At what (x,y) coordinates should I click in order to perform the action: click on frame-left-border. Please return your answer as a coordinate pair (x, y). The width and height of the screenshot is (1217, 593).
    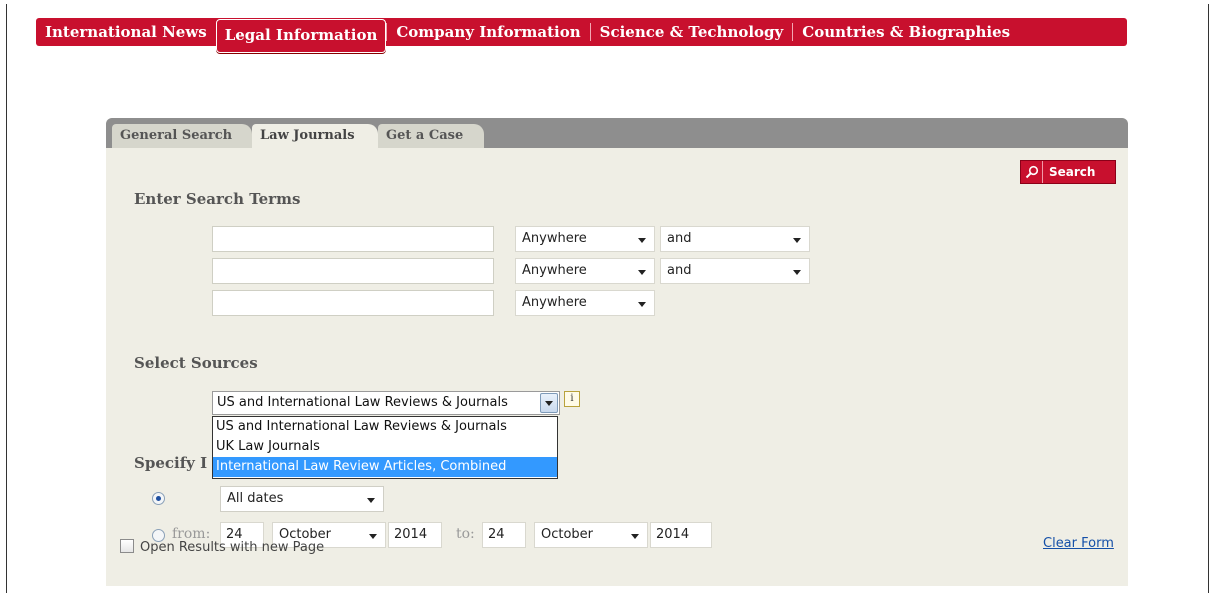
    Looking at the image, I should click on (6, 298).